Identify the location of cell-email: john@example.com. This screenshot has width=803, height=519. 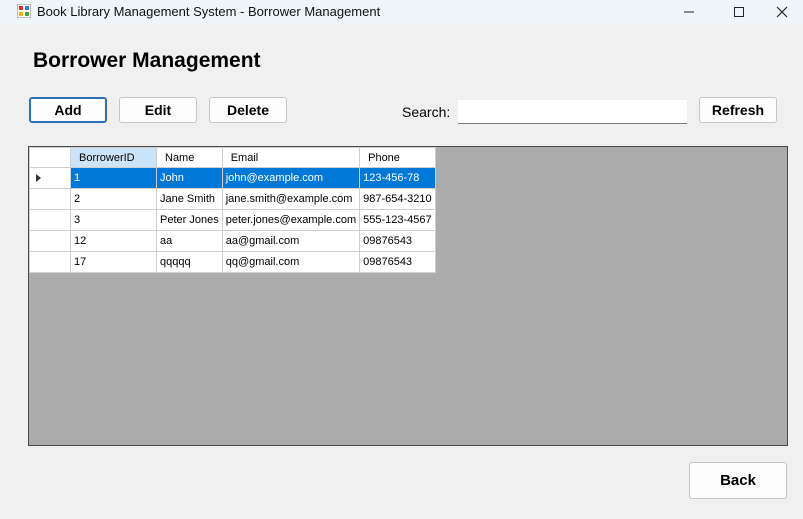
(291, 178).